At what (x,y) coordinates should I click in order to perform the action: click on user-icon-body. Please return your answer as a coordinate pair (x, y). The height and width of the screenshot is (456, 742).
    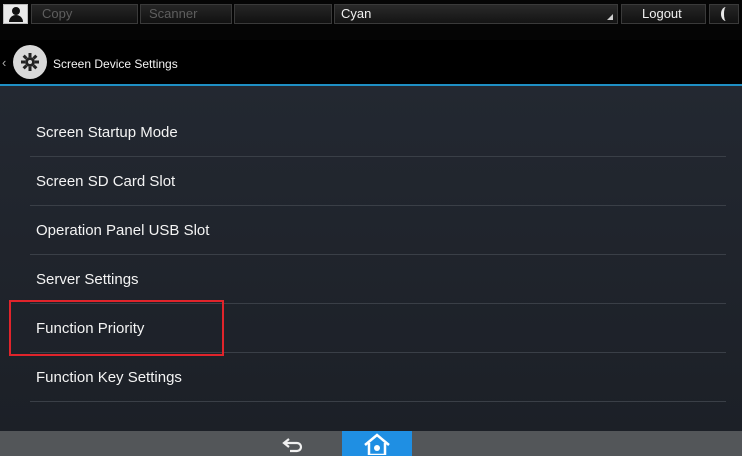
    Looking at the image, I should click on (16, 18).